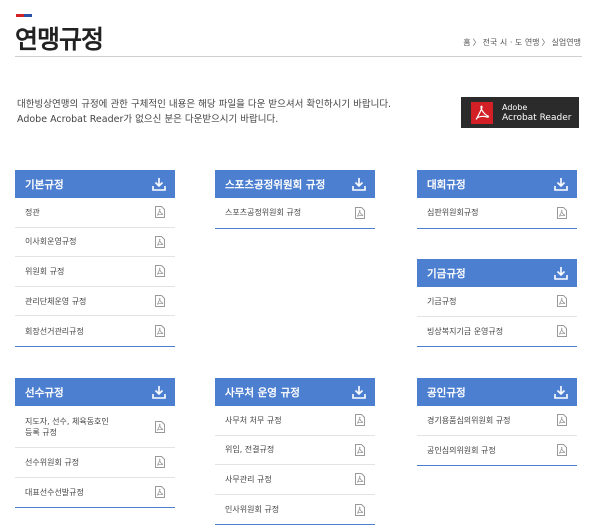 The image size is (600, 532). What do you see at coordinates (263, 213) in the screenshot?
I see `rule-file-label: 스포츠공정위원회 규정` at bounding box center [263, 213].